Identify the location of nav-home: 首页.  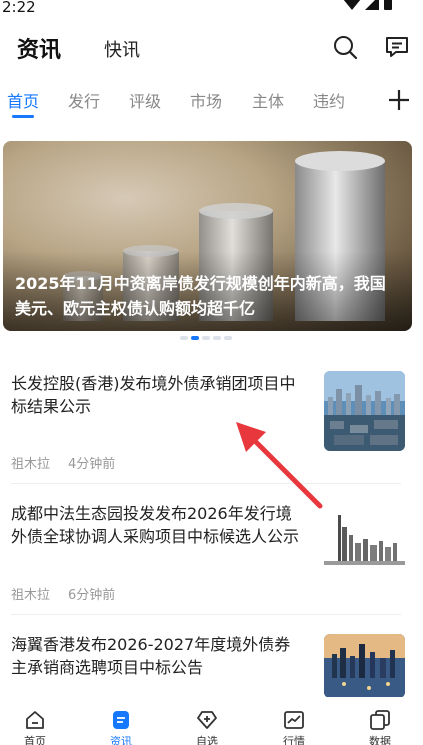
(35, 721).